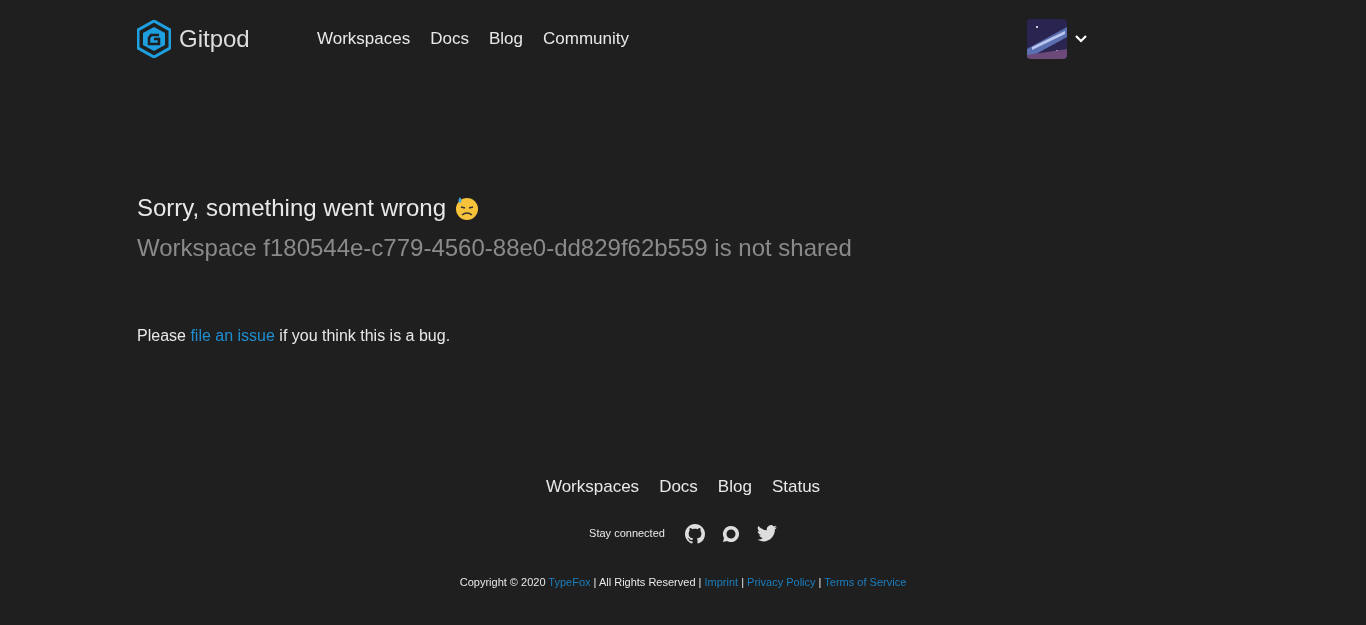 This screenshot has height=625, width=1366. Describe the element at coordinates (683, 582) in the screenshot. I see `copyright-text: Copyright © 2020 TypeFox | All Rights Reserved | Imprint | Privacy Policy | Terms of Service` at that location.